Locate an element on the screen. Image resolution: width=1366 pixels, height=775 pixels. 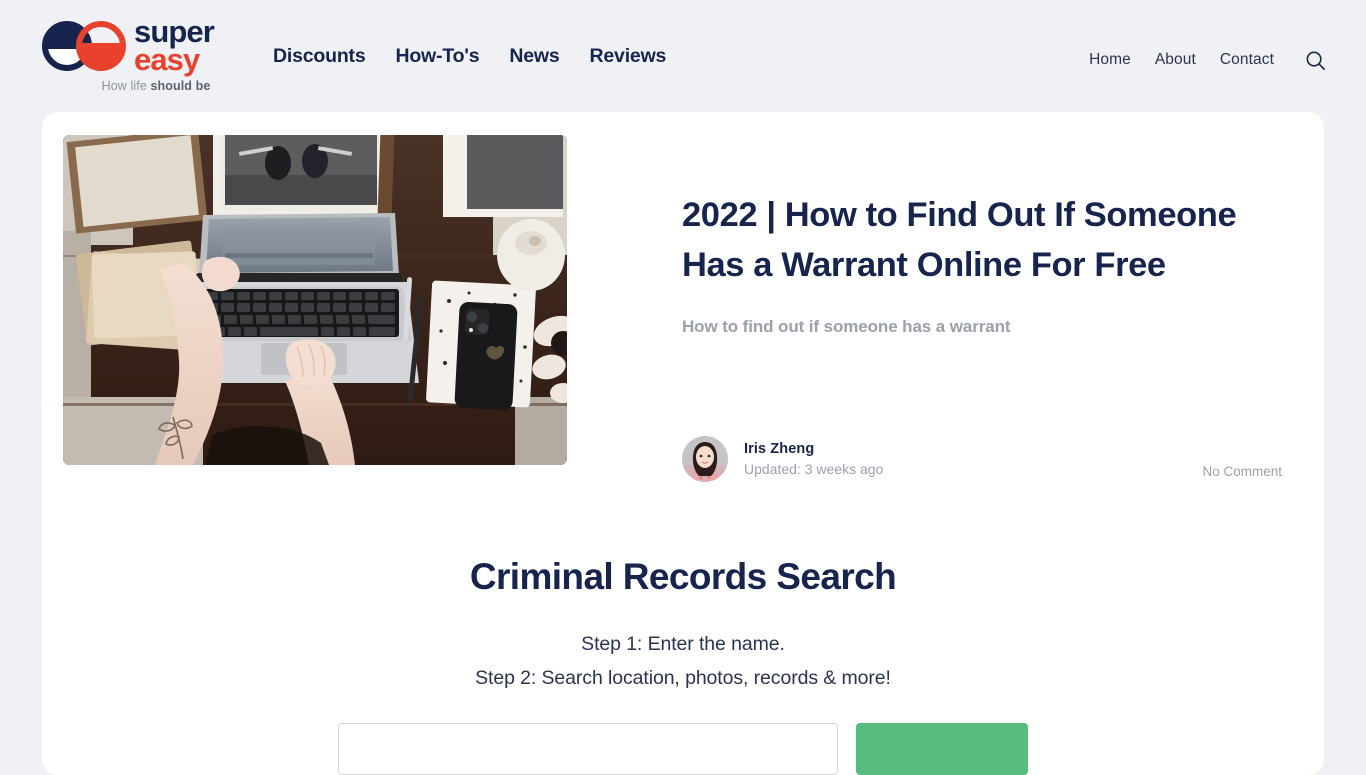
nav-item-reviews: Reviews is located at coordinates (628, 56).